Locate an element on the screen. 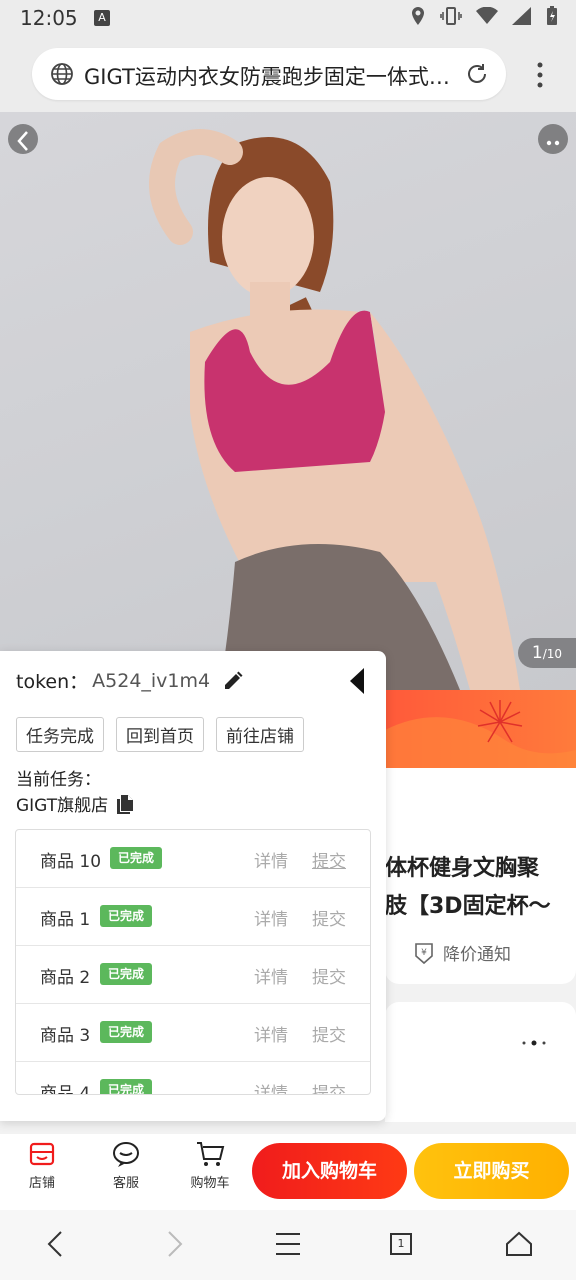  price-alert-button: ¥ 降价通知 is located at coordinates (462, 952).